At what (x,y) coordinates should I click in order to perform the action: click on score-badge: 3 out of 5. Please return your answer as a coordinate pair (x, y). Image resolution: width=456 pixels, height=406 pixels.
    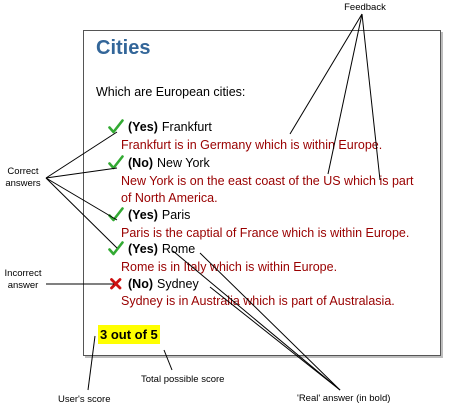
    Looking at the image, I should click on (129, 334).